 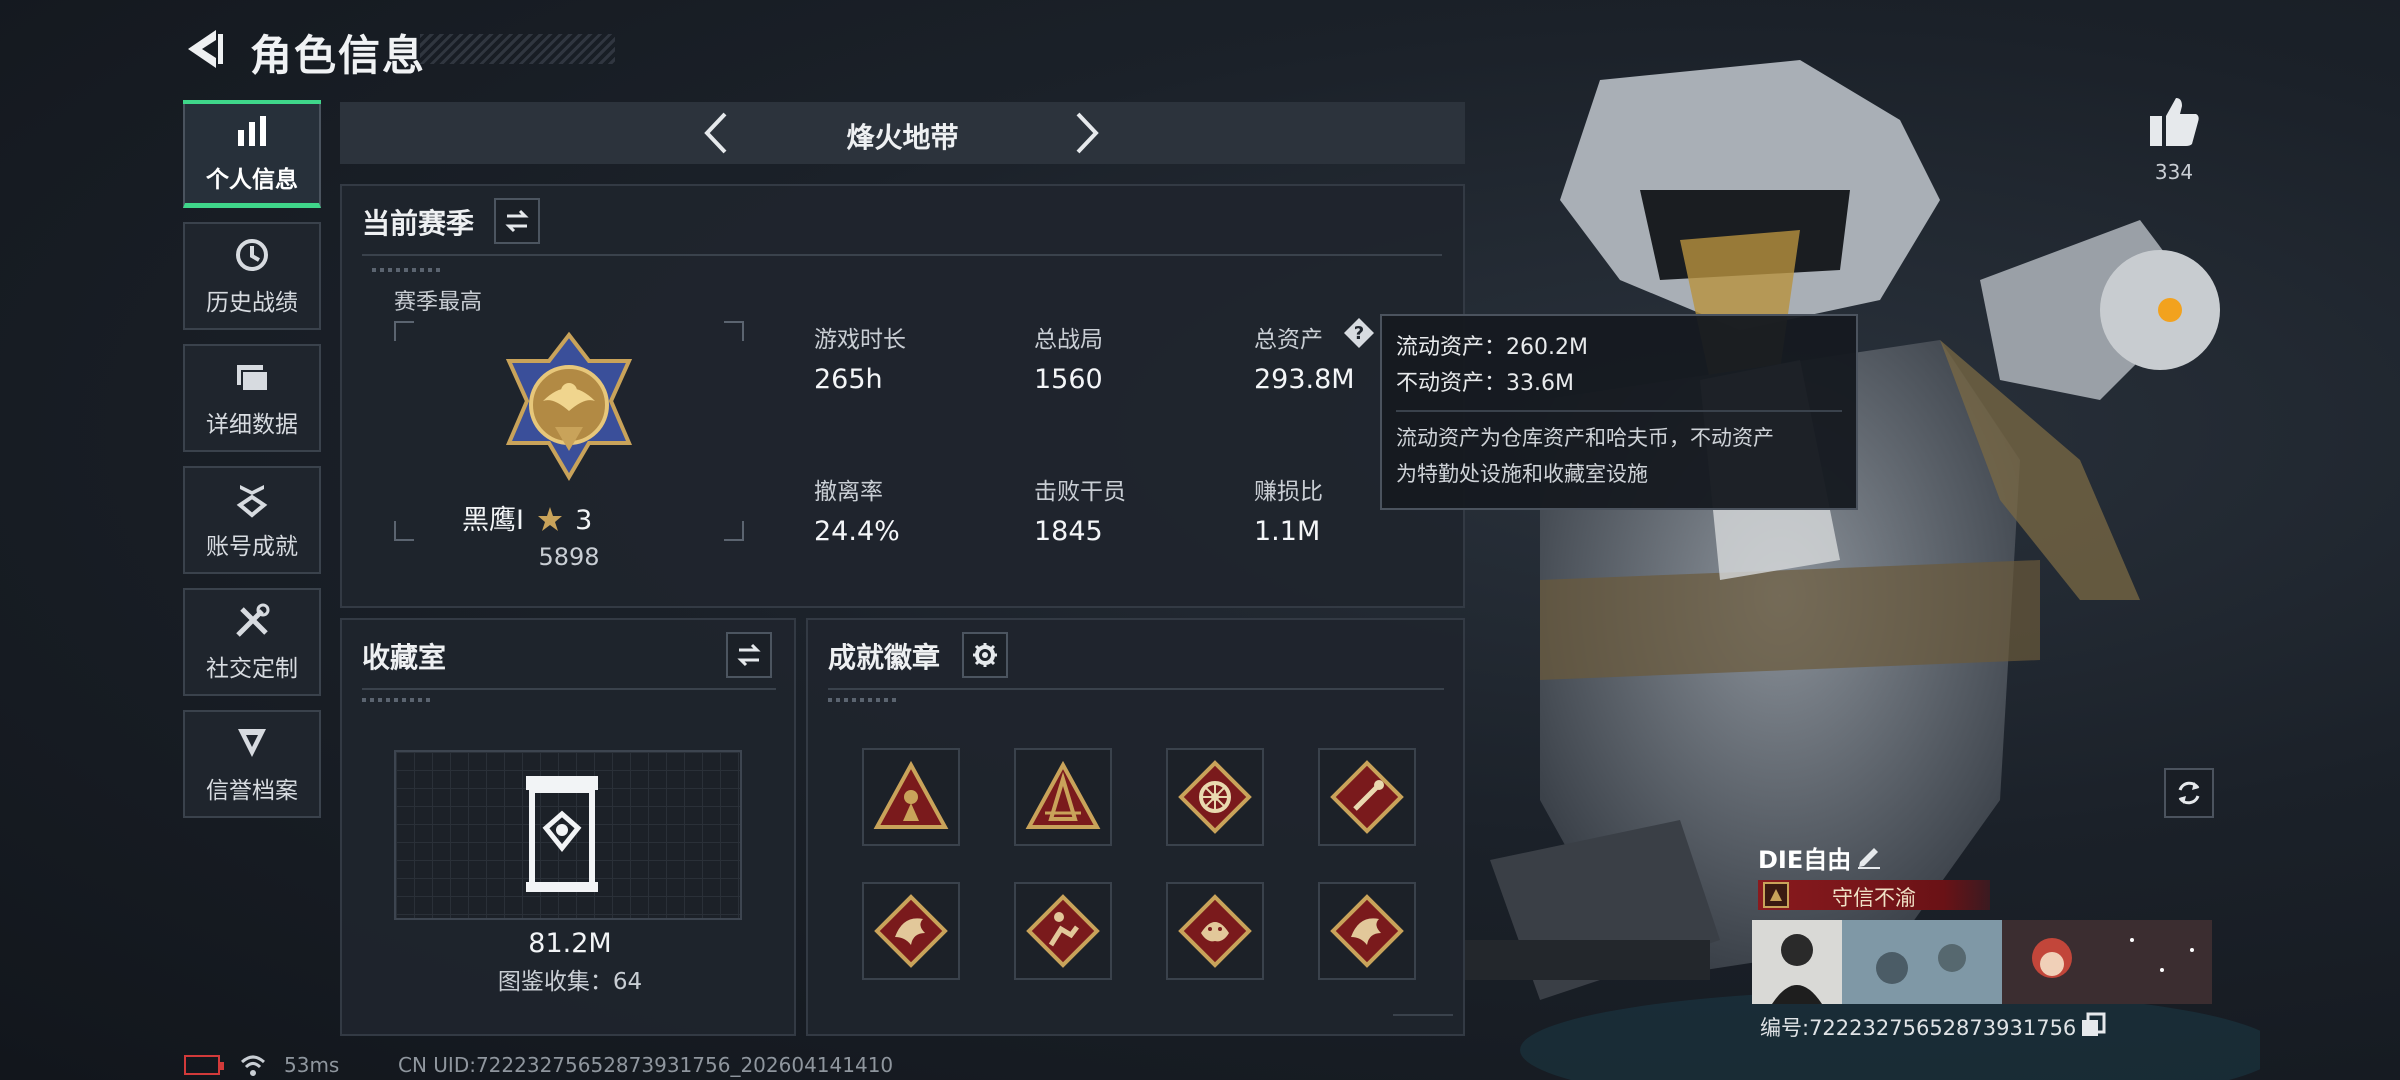 What do you see at coordinates (1068, 379) in the screenshot?
I see `stat-value: 1560` at bounding box center [1068, 379].